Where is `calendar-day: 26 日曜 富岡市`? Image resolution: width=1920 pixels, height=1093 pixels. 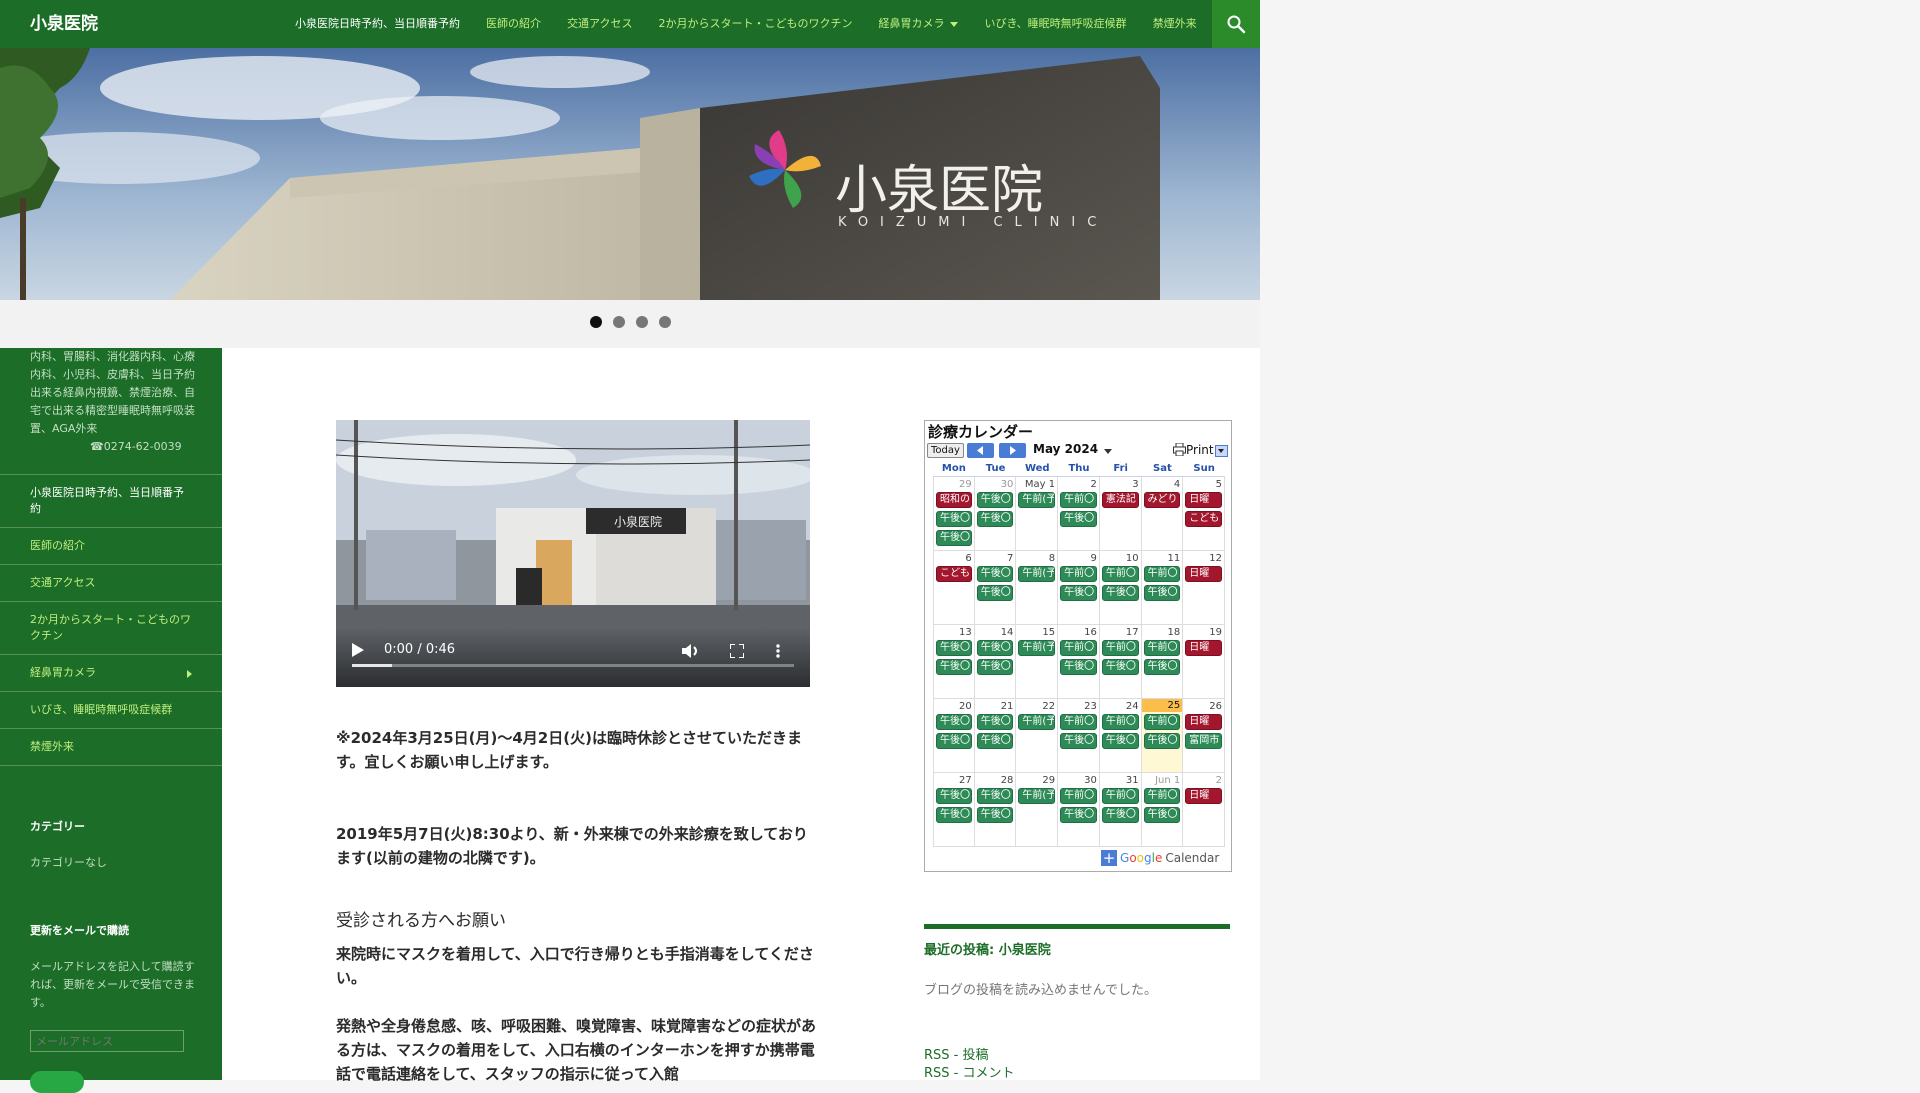
calendar-day: 26 日曜 富岡市 is located at coordinates (1204, 735).